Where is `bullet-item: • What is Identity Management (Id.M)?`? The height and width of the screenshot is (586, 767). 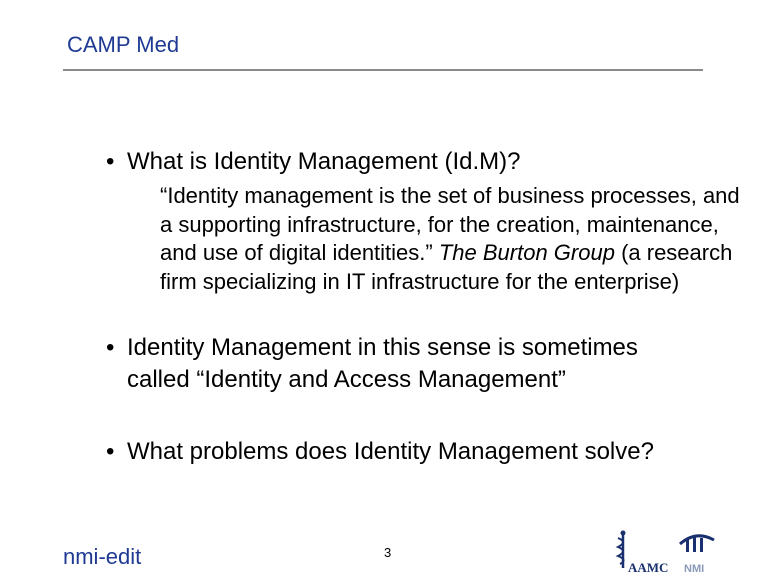
bullet-item: • What is Identity Management (Id.M)? is located at coordinates (426, 162).